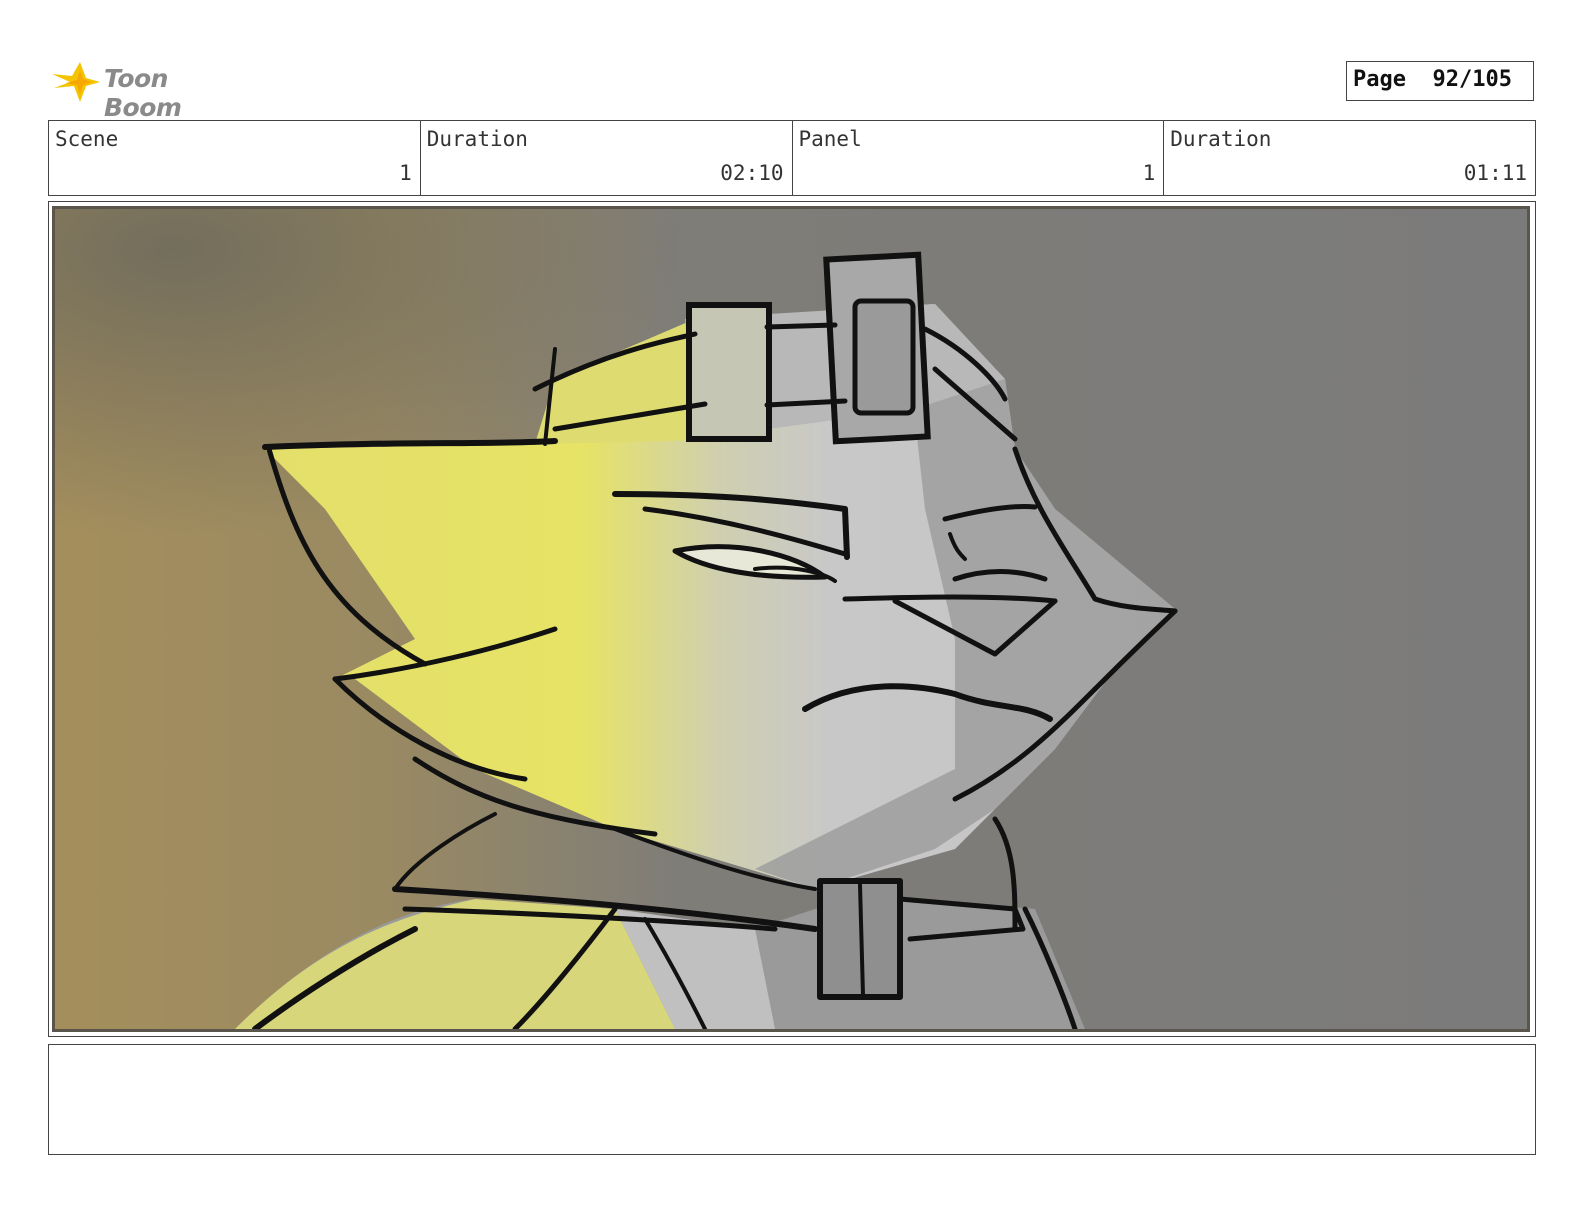 Image resolution: width=1584 pixels, height=1224 pixels. Describe the element at coordinates (1379, 79) in the screenshot. I see `page-label: Page` at that location.